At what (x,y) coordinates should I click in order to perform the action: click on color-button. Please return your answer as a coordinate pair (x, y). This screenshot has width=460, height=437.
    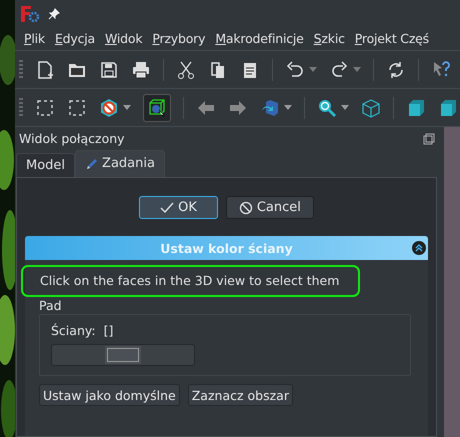
    Looking at the image, I should click on (123, 355).